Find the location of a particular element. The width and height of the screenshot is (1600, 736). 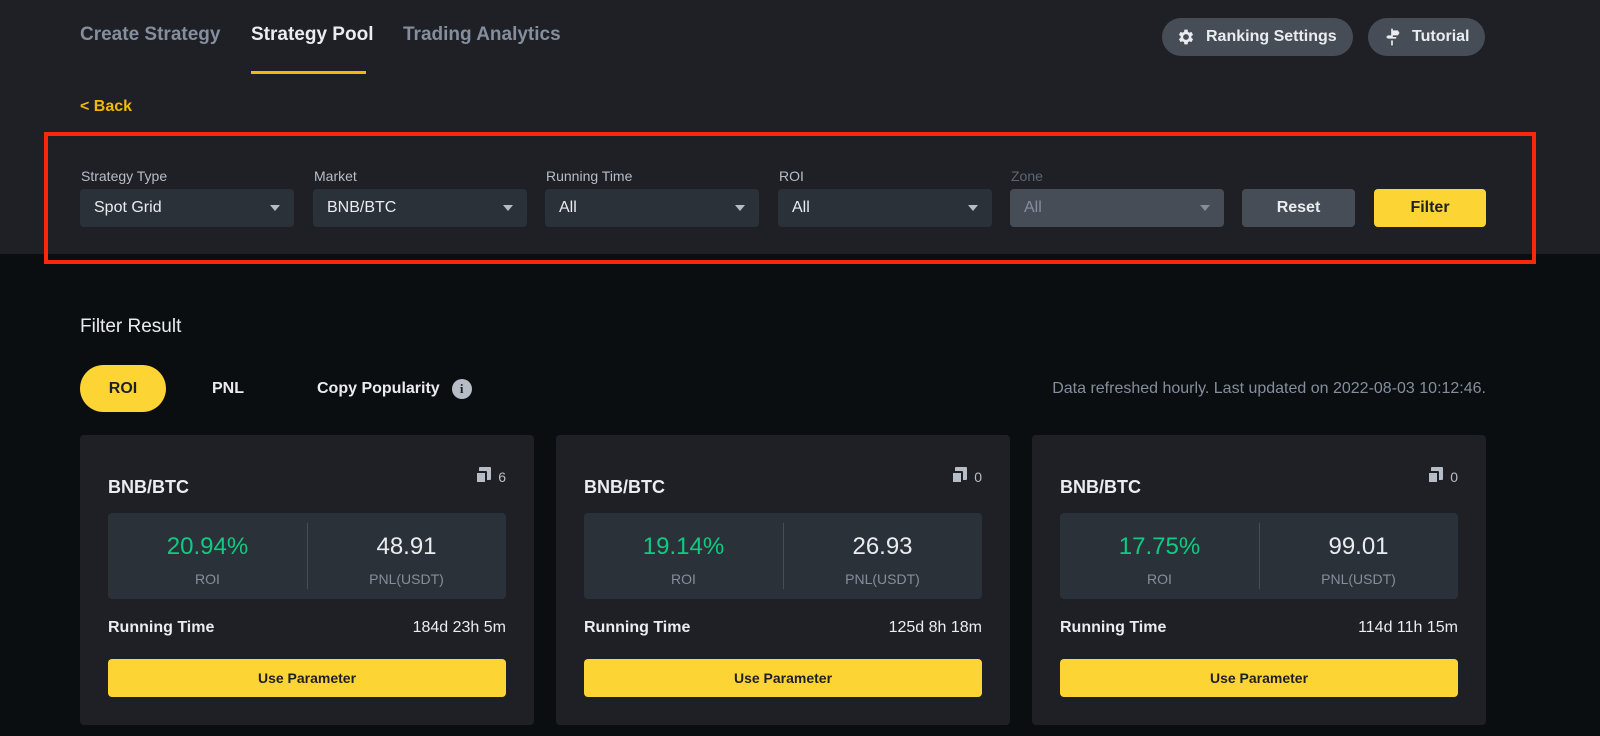

stats-panel: 20.94% ROI 48.91 PNL(USDT) is located at coordinates (307, 556).